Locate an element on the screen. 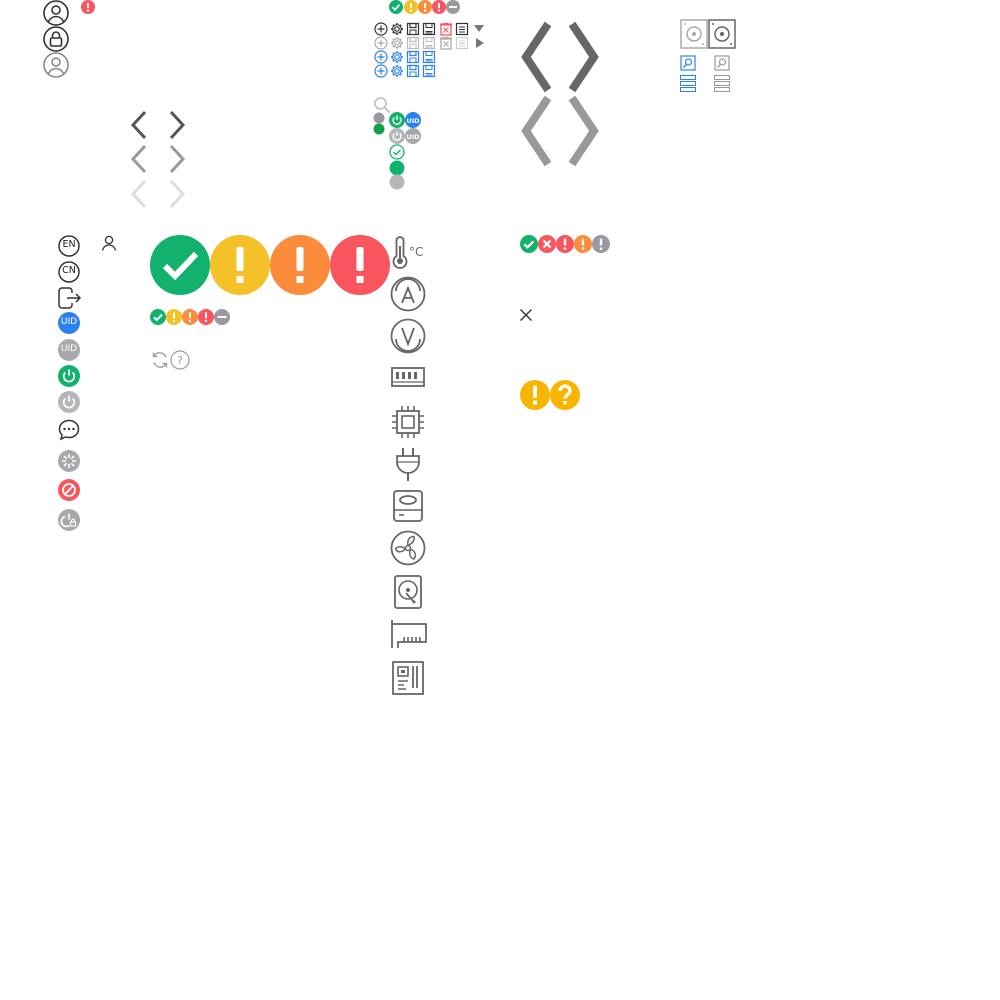 The image size is (1000, 1000). lock-circle-icon is located at coordinates (56, 40).